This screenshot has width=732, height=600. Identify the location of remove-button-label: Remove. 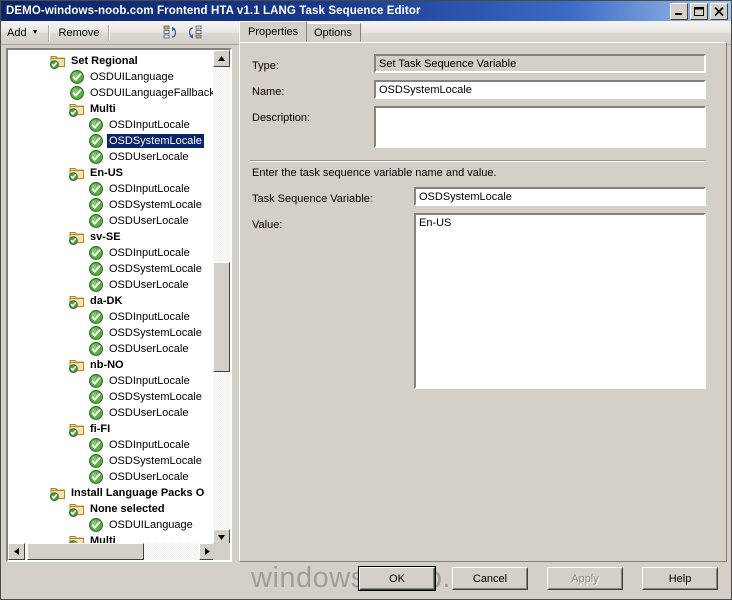
(79, 32).